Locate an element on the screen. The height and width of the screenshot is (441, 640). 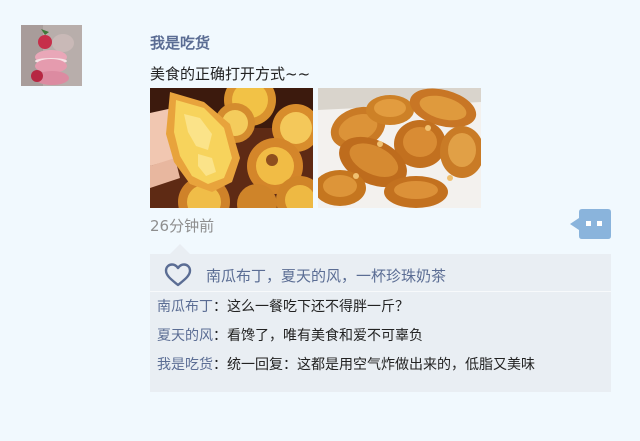
likers-list: 南瓜布丁，夏天的风，一杯珍珠奶茶 is located at coordinates (326, 275).